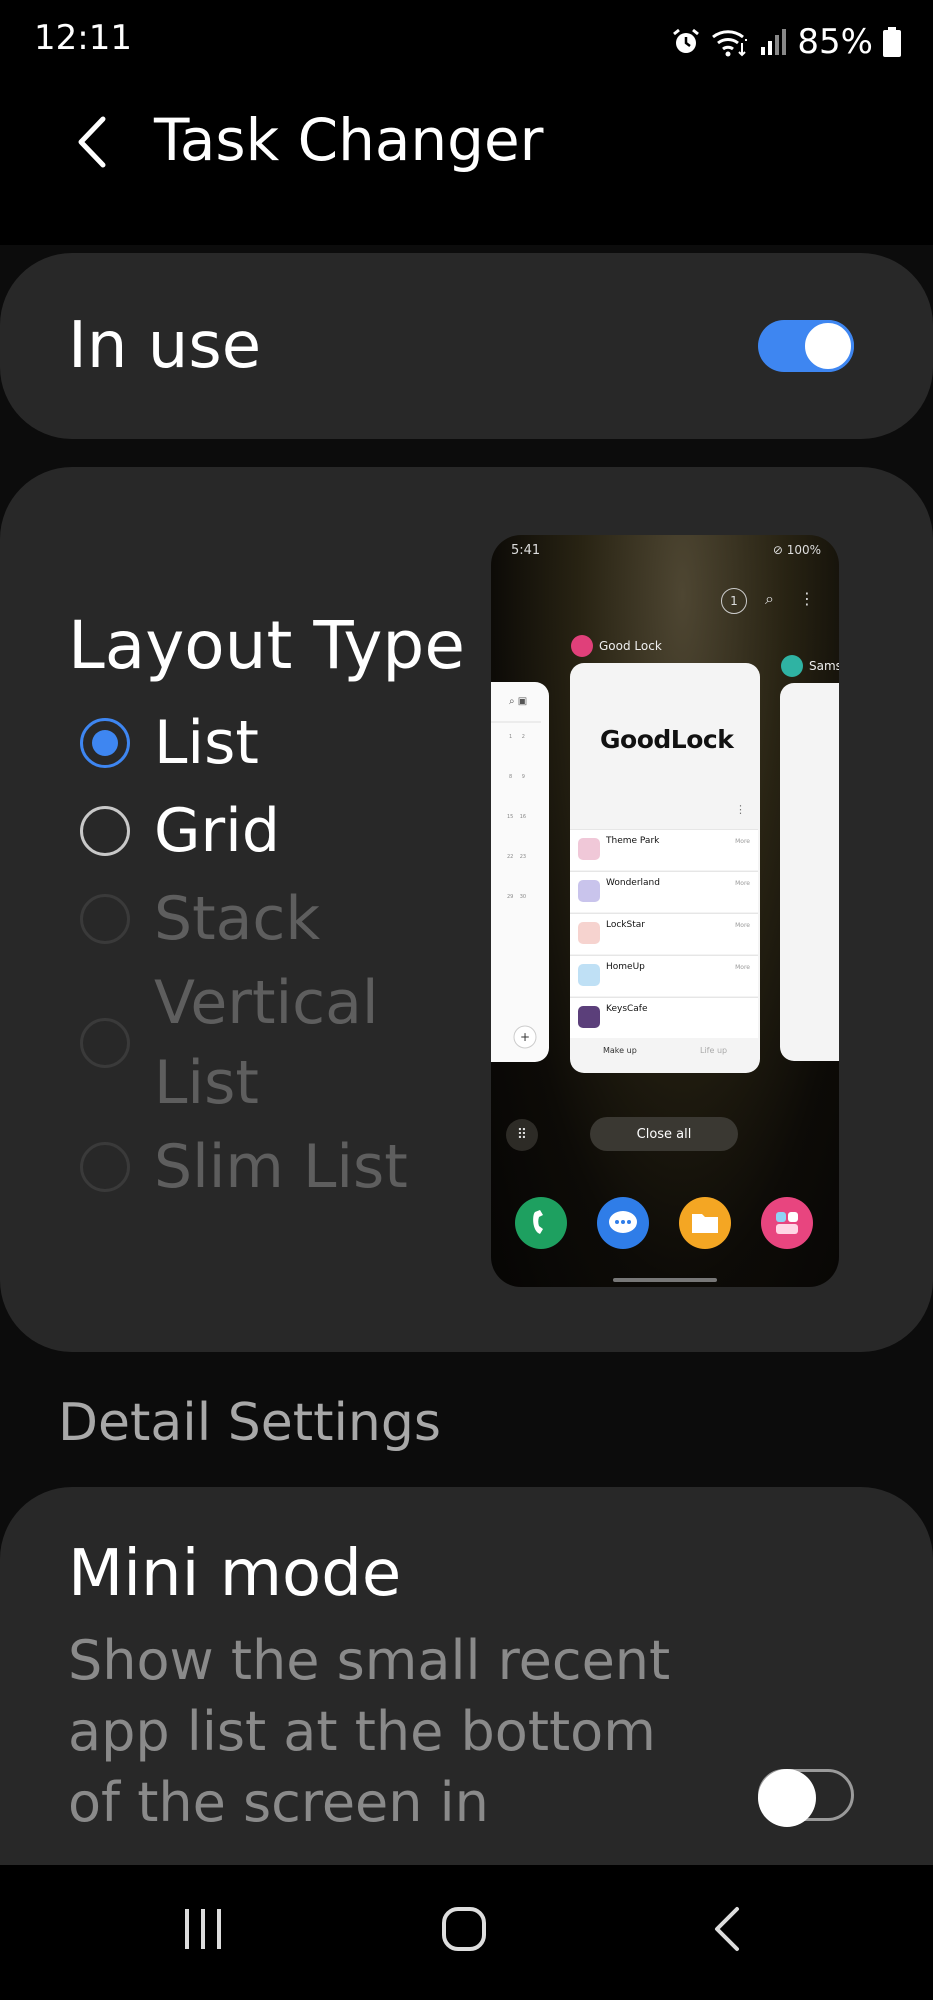  I want to click on radio-option-slim-list: Slim List, so click(244, 1167).